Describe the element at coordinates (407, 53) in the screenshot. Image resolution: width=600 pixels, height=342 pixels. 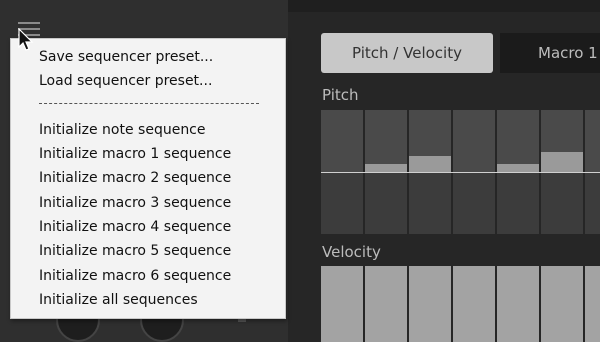
I see `tab-pitch-velocity: Pitch / Velocity` at that location.